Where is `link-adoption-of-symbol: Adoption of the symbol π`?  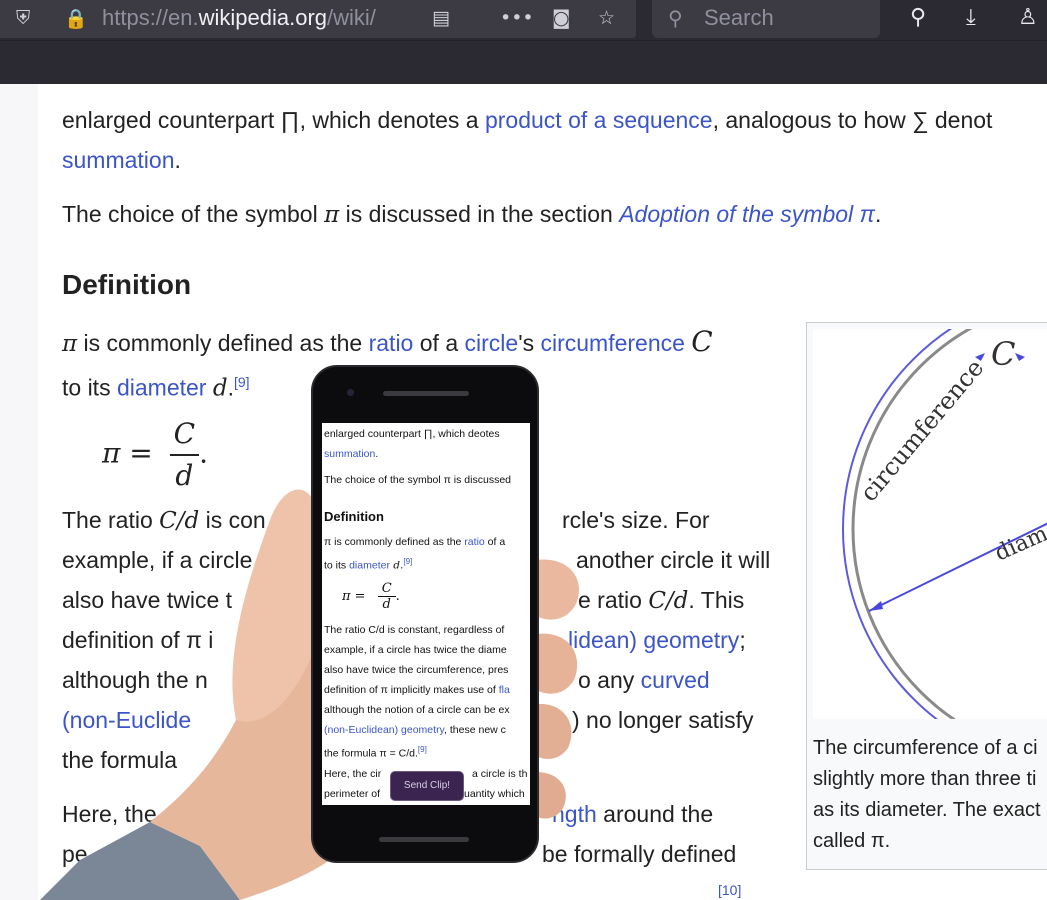
link-adoption-of-symbol: Adoption of the symbol π is located at coordinates (747, 214).